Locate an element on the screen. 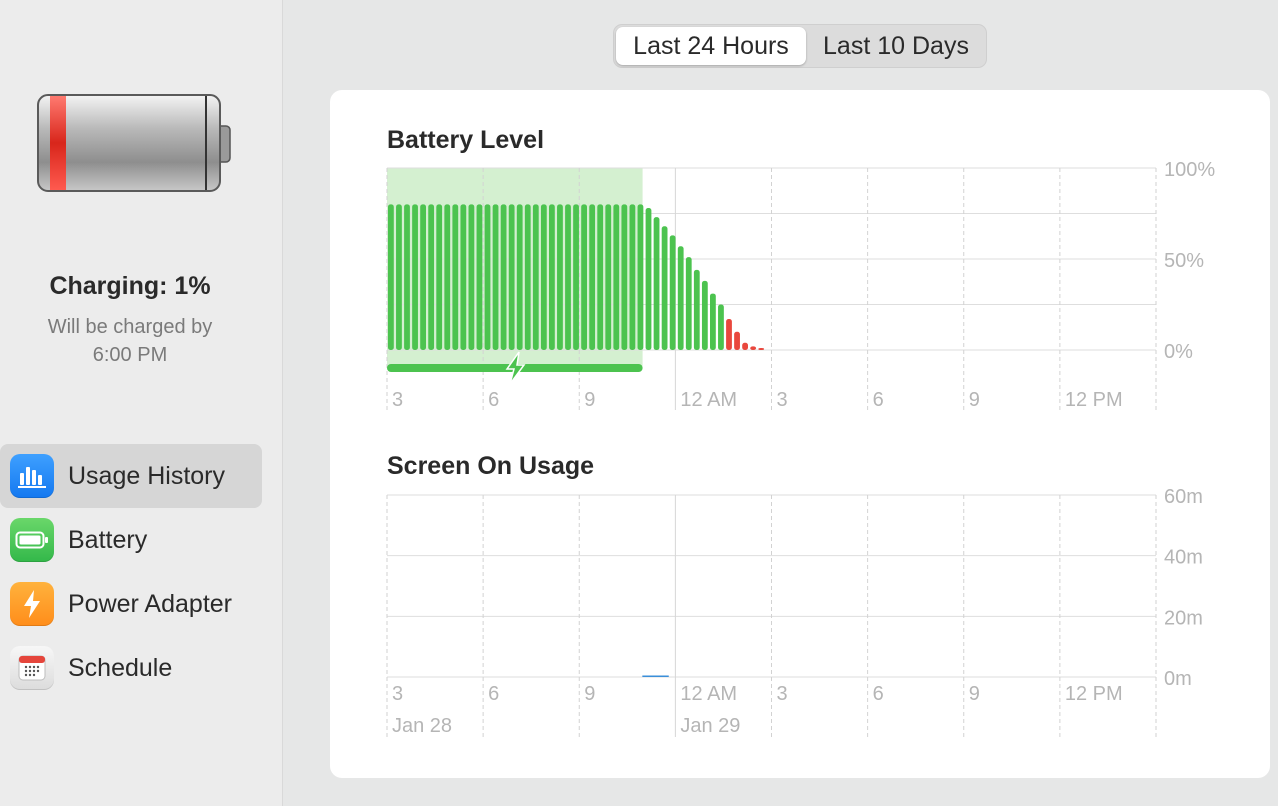 This screenshot has width=1278, height=806. sidebar-item-battery: Battery is located at coordinates (131, 540).